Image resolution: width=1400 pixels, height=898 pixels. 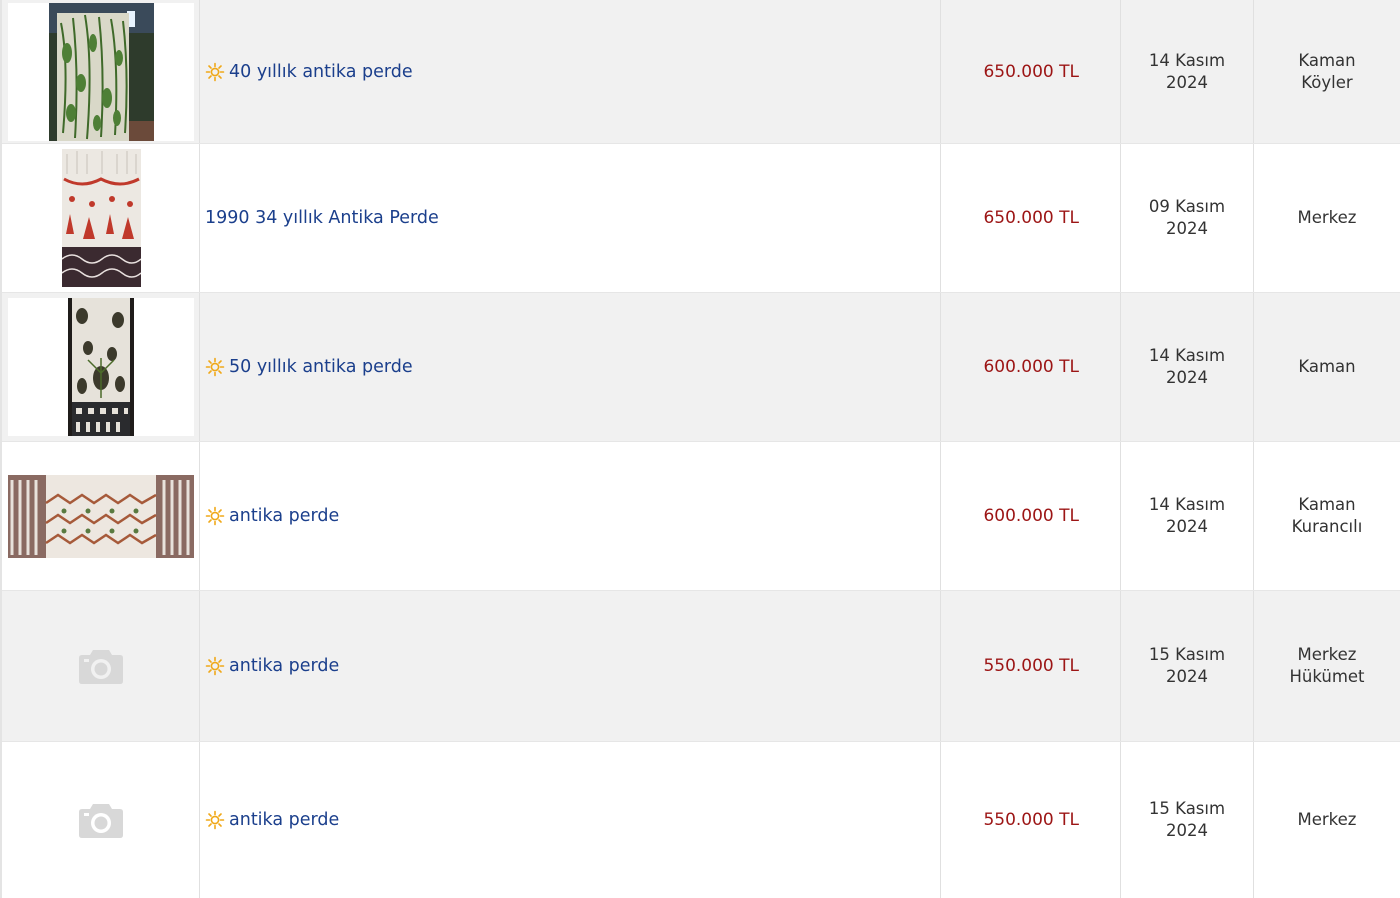 What do you see at coordinates (1327, 676) in the screenshot?
I see `listing-location-line2: Hükümet` at bounding box center [1327, 676].